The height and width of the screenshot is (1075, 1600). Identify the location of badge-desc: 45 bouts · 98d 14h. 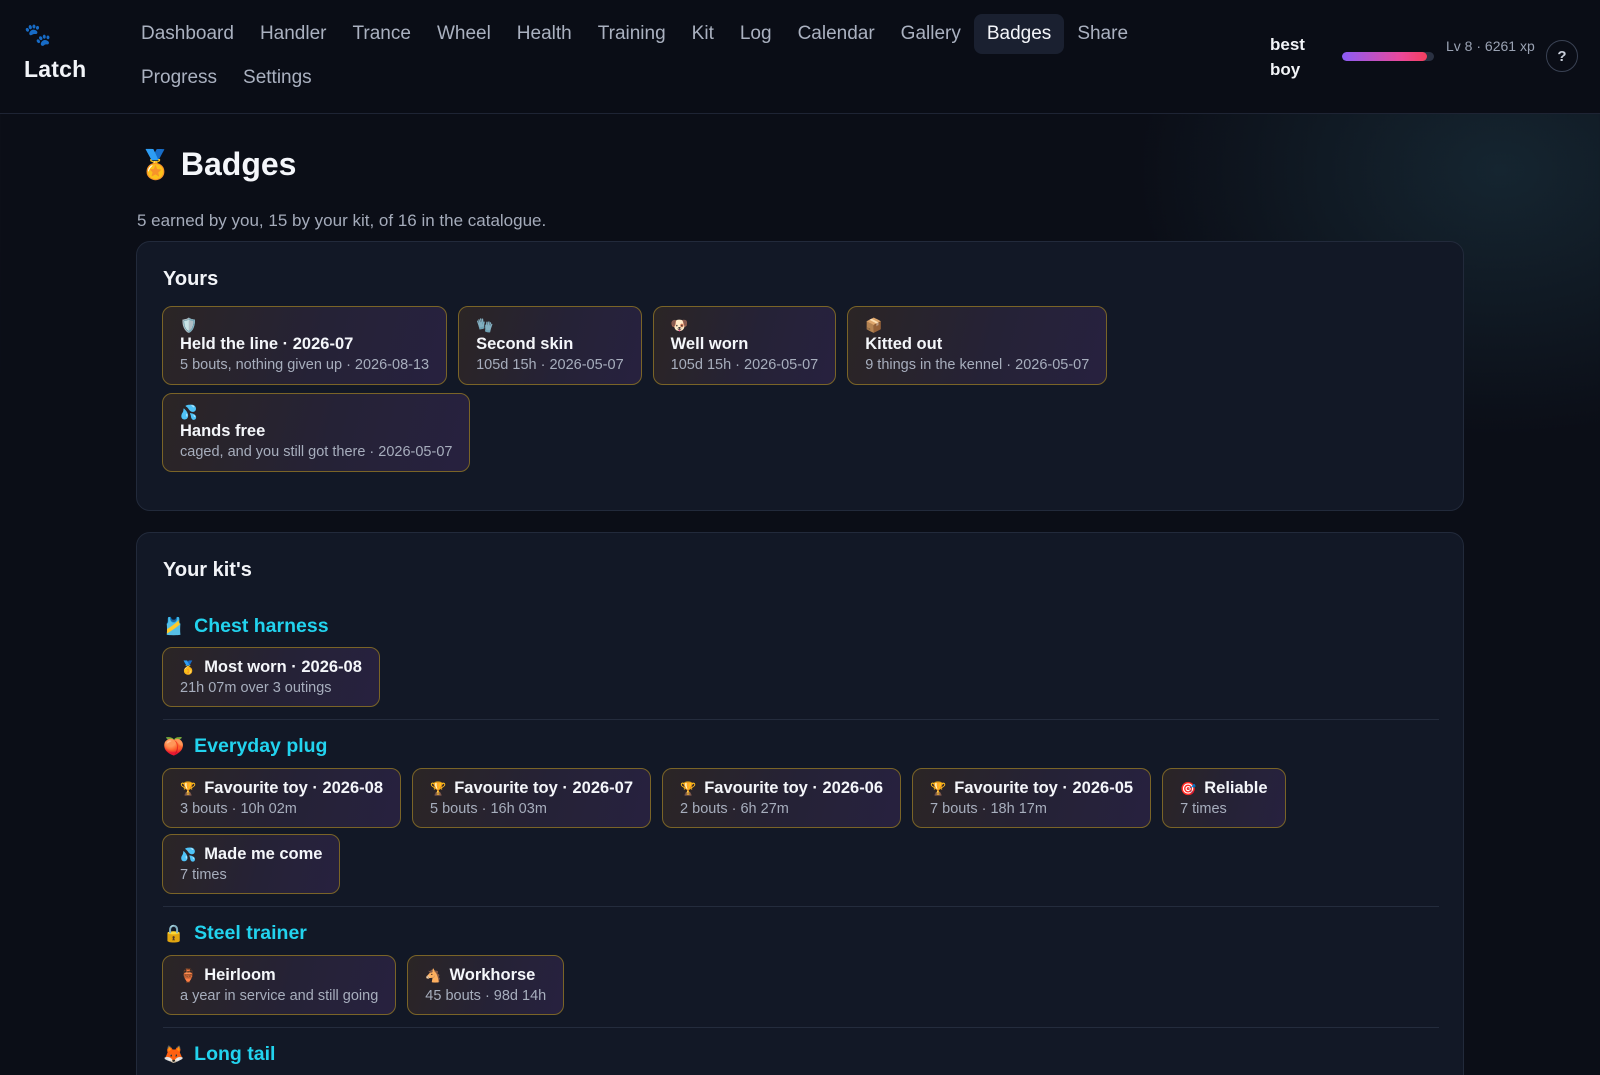
(486, 996).